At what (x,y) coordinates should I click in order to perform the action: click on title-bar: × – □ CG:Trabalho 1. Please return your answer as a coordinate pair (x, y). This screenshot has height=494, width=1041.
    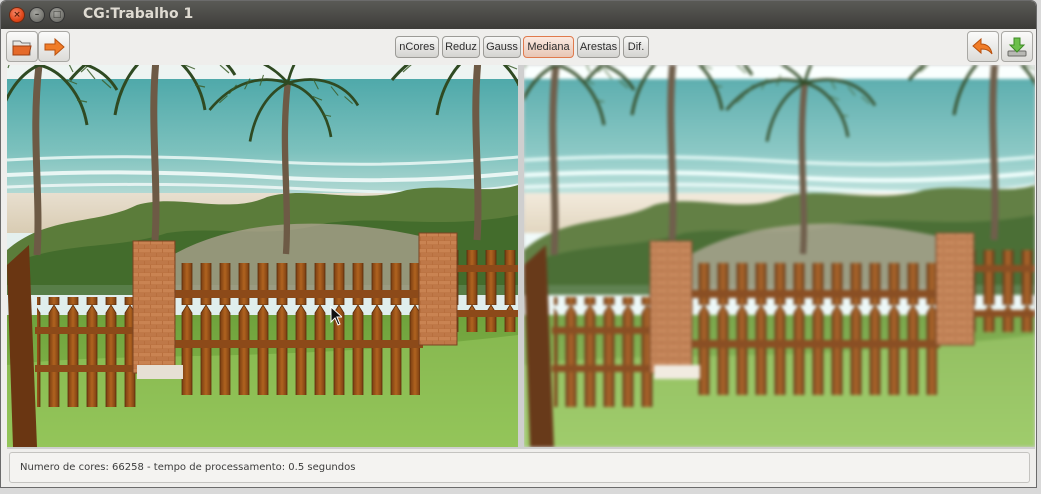
    Looking at the image, I should click on (518, 15).